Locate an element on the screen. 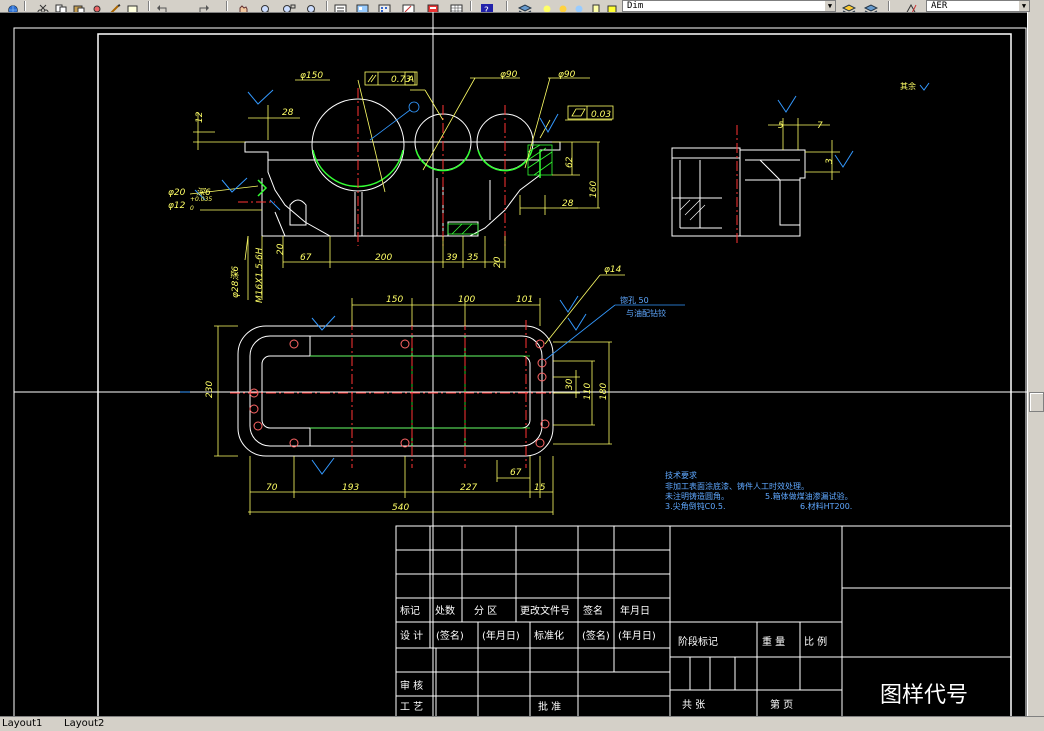  dim-227: 227 is located at coordinates (468, 488).